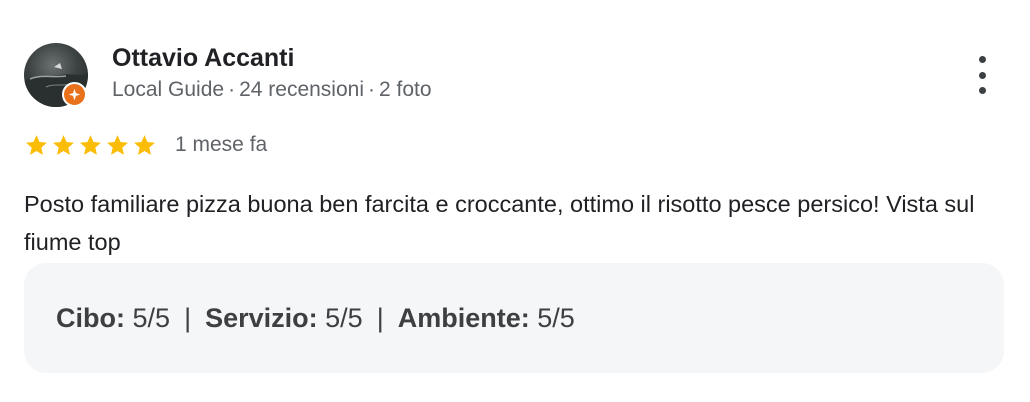 This screenshot has height=402, width=1030. What do you see at coordinates (221, 144) in the screenshot?
I see `review-date: 1 mese fa` at bounding box center [221, 144].